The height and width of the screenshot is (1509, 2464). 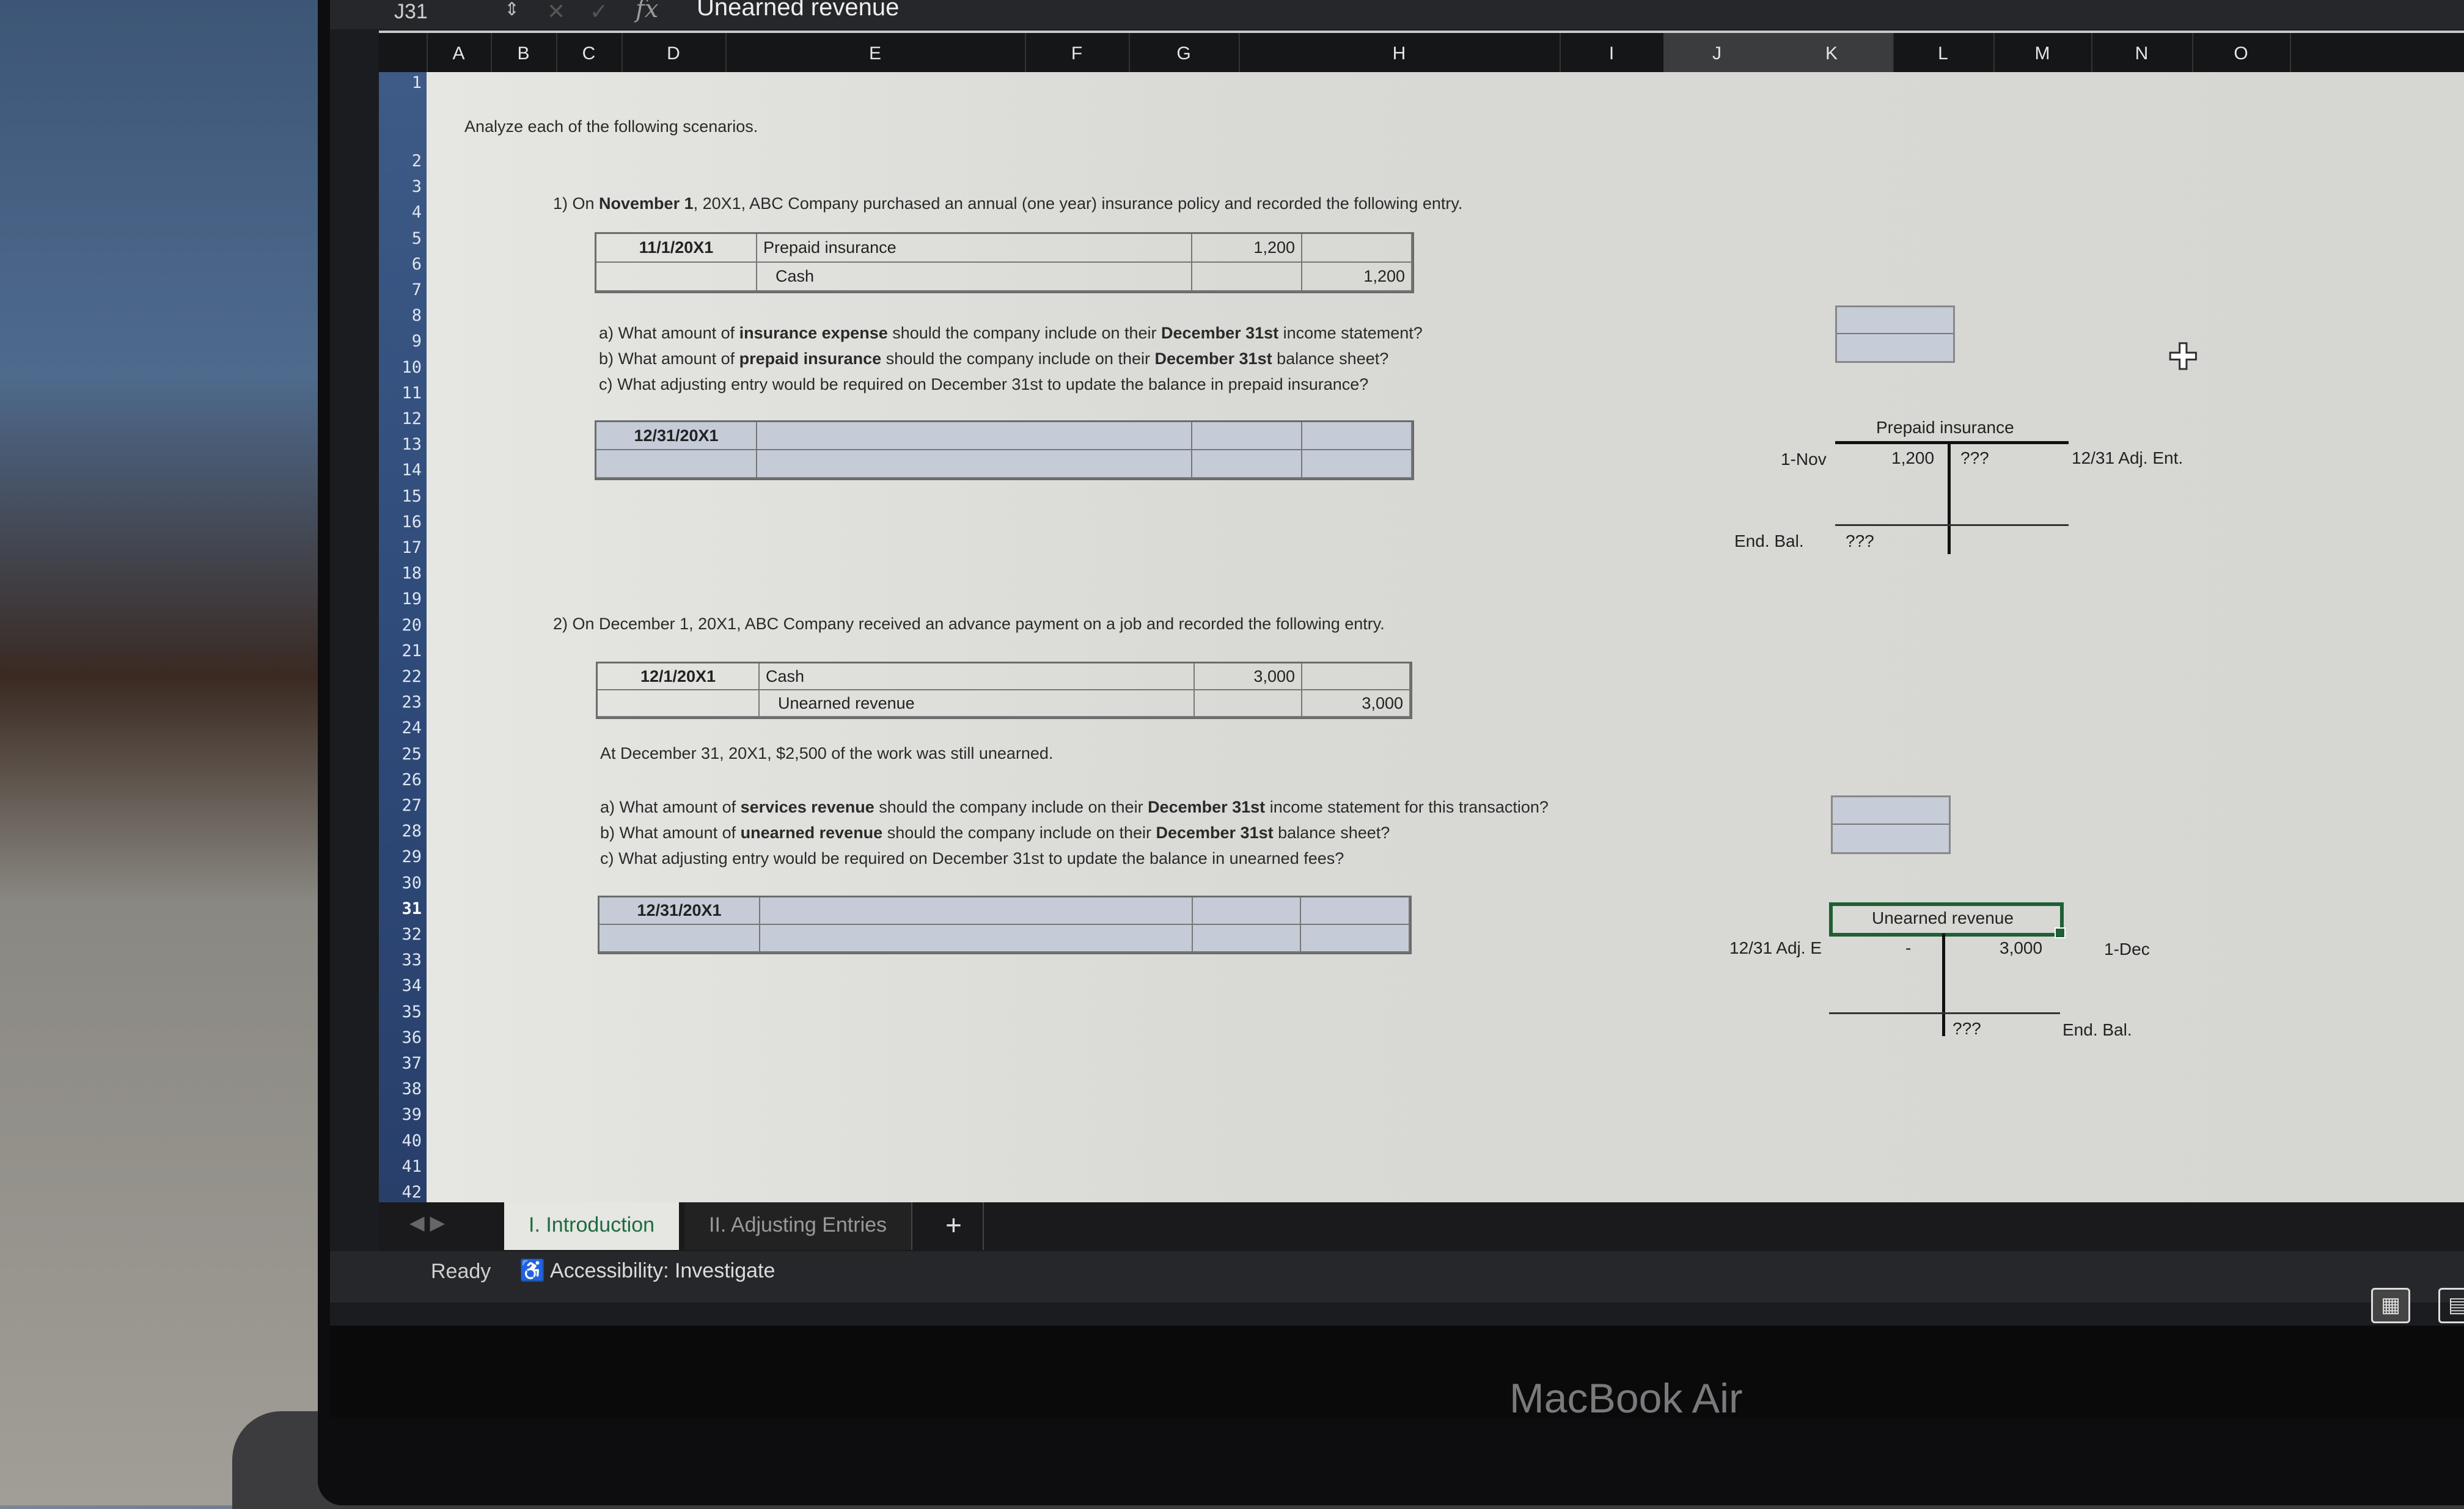 What do you see at coordinates (417, 289) in the screenshot?
I see `row-header-7: 7` at bounding box center [417, 289].